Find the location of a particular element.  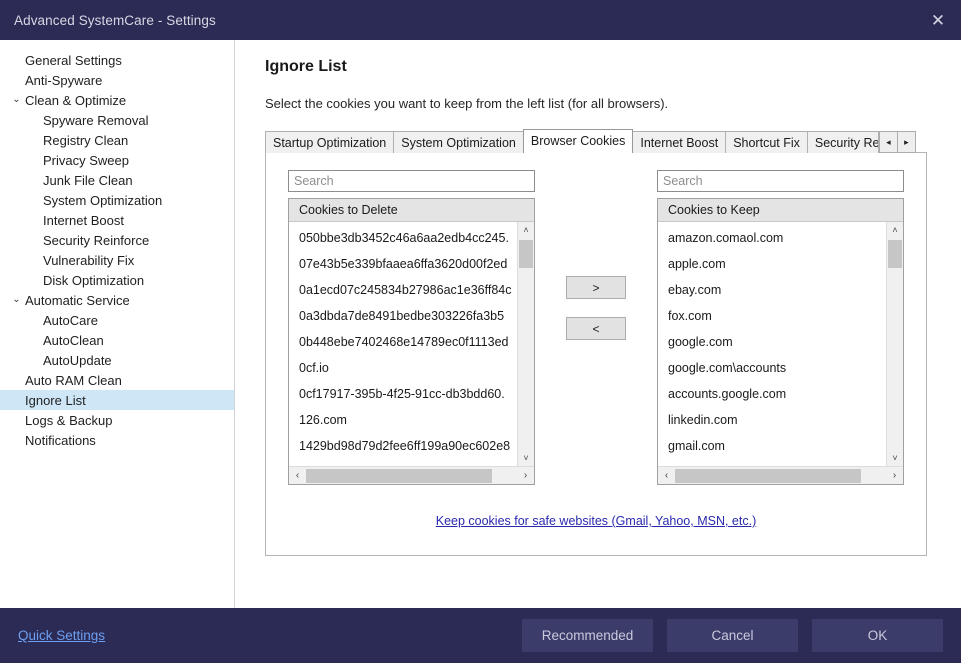

sidebar-item-vulnerability-fix: Vulnerability Fix is located at coordinates (117, 260).